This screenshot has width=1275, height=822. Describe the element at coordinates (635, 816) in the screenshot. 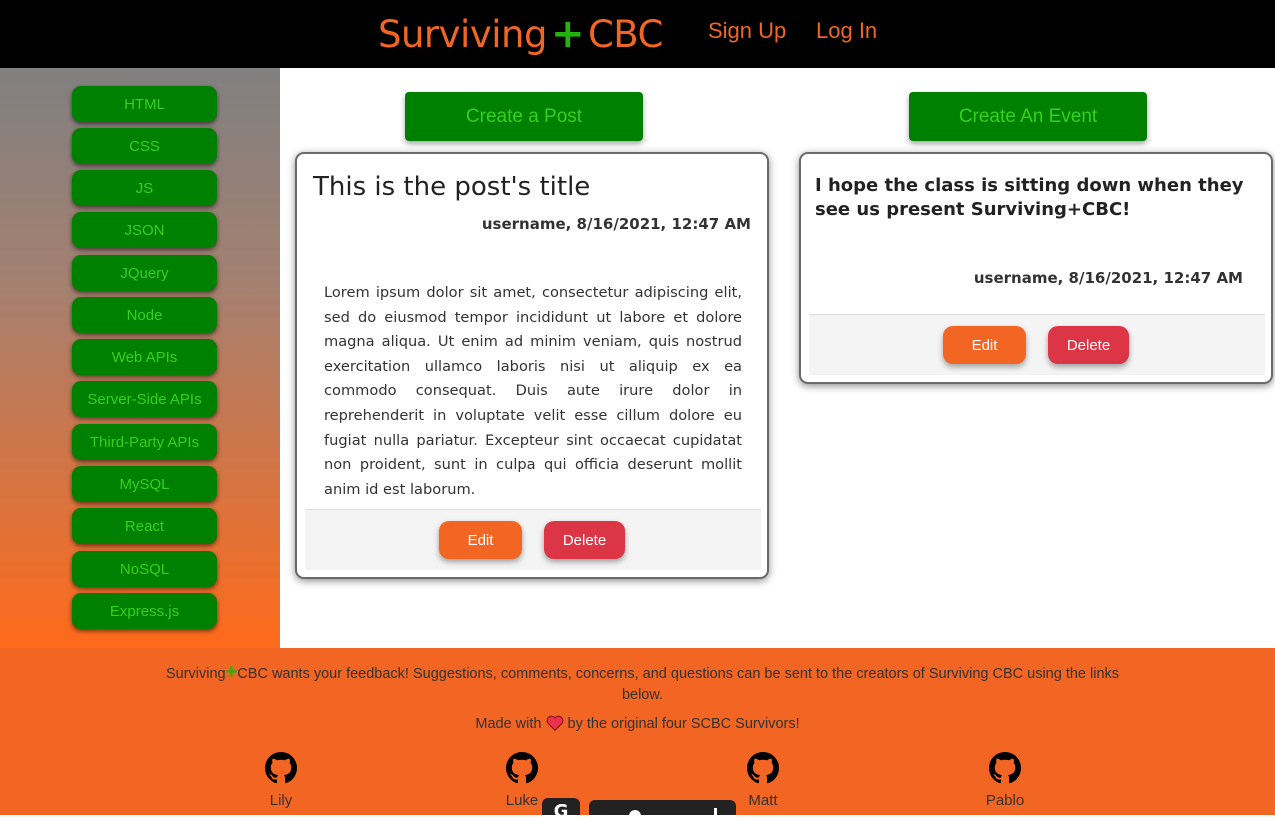

I see `overlay-dot-icon` at that location.